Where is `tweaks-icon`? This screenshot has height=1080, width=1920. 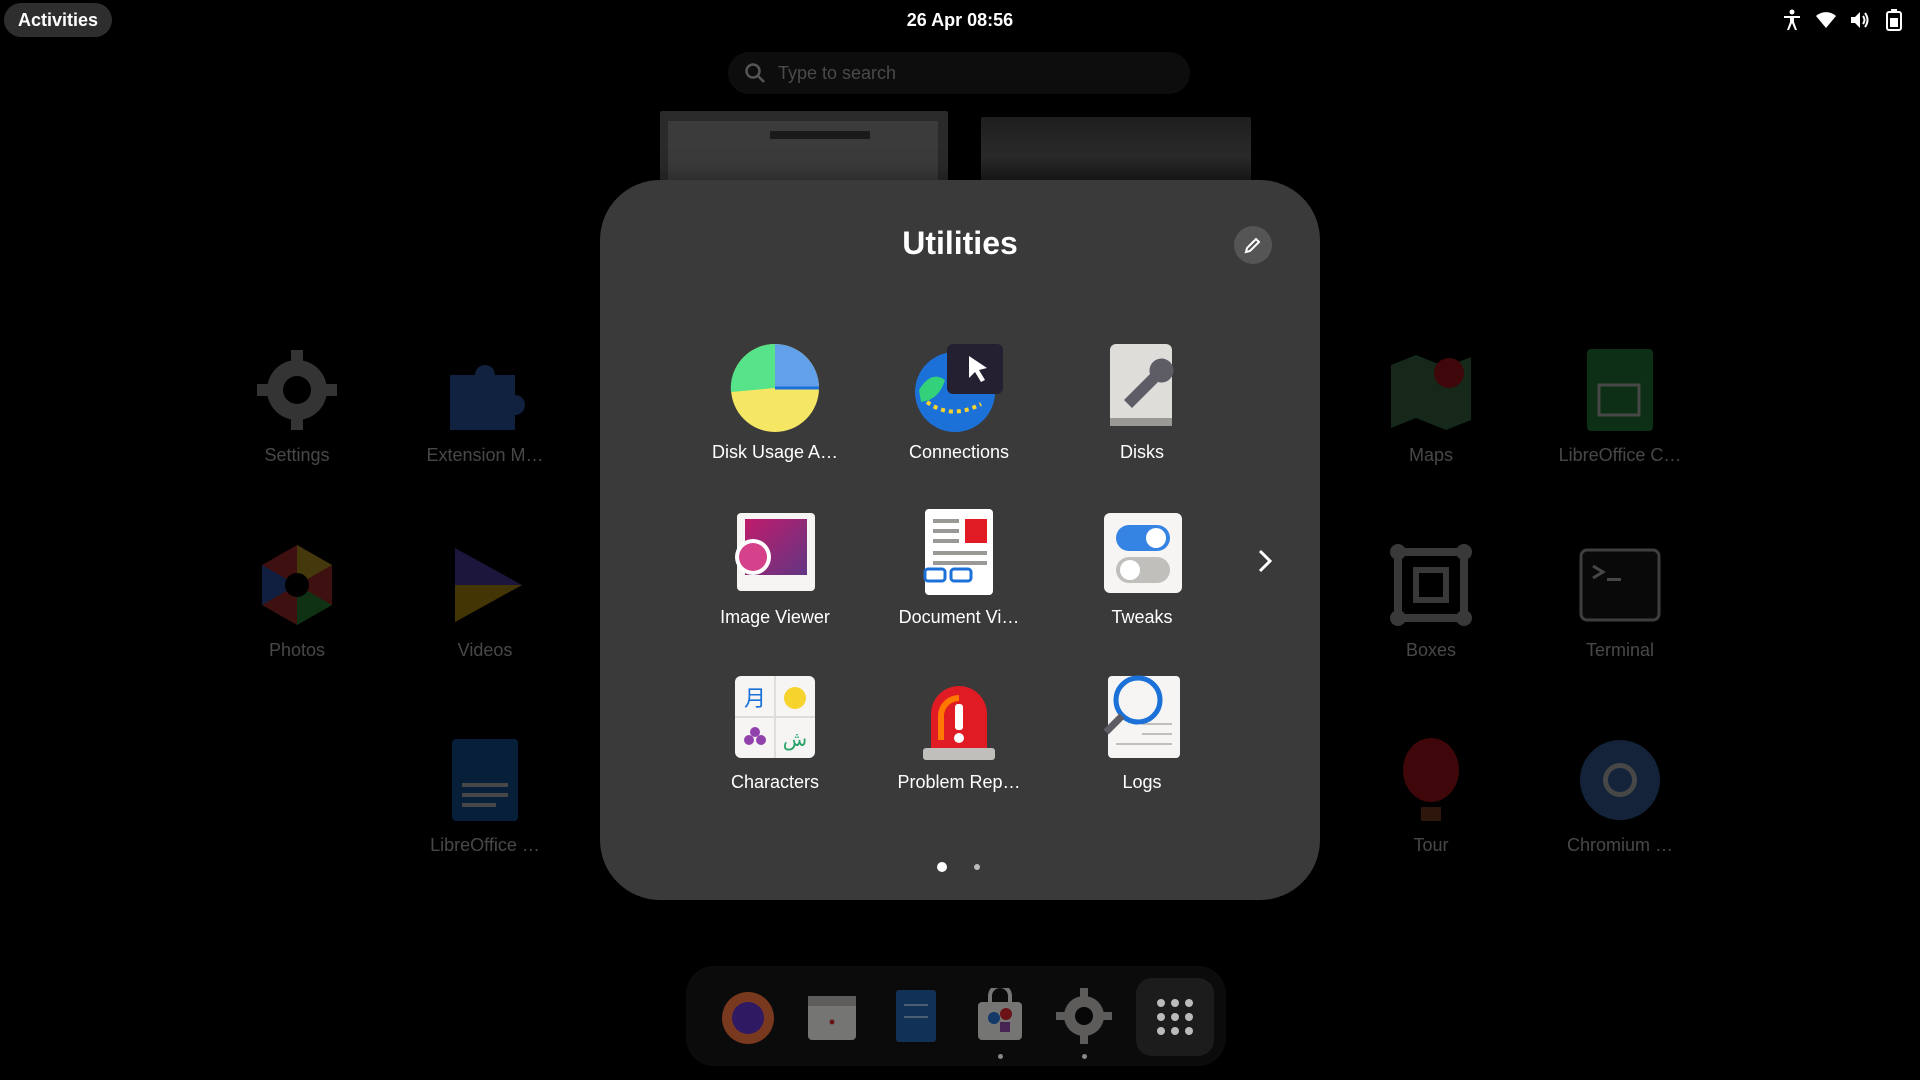
tweaks-icon is located at coordinates (1142, 553).